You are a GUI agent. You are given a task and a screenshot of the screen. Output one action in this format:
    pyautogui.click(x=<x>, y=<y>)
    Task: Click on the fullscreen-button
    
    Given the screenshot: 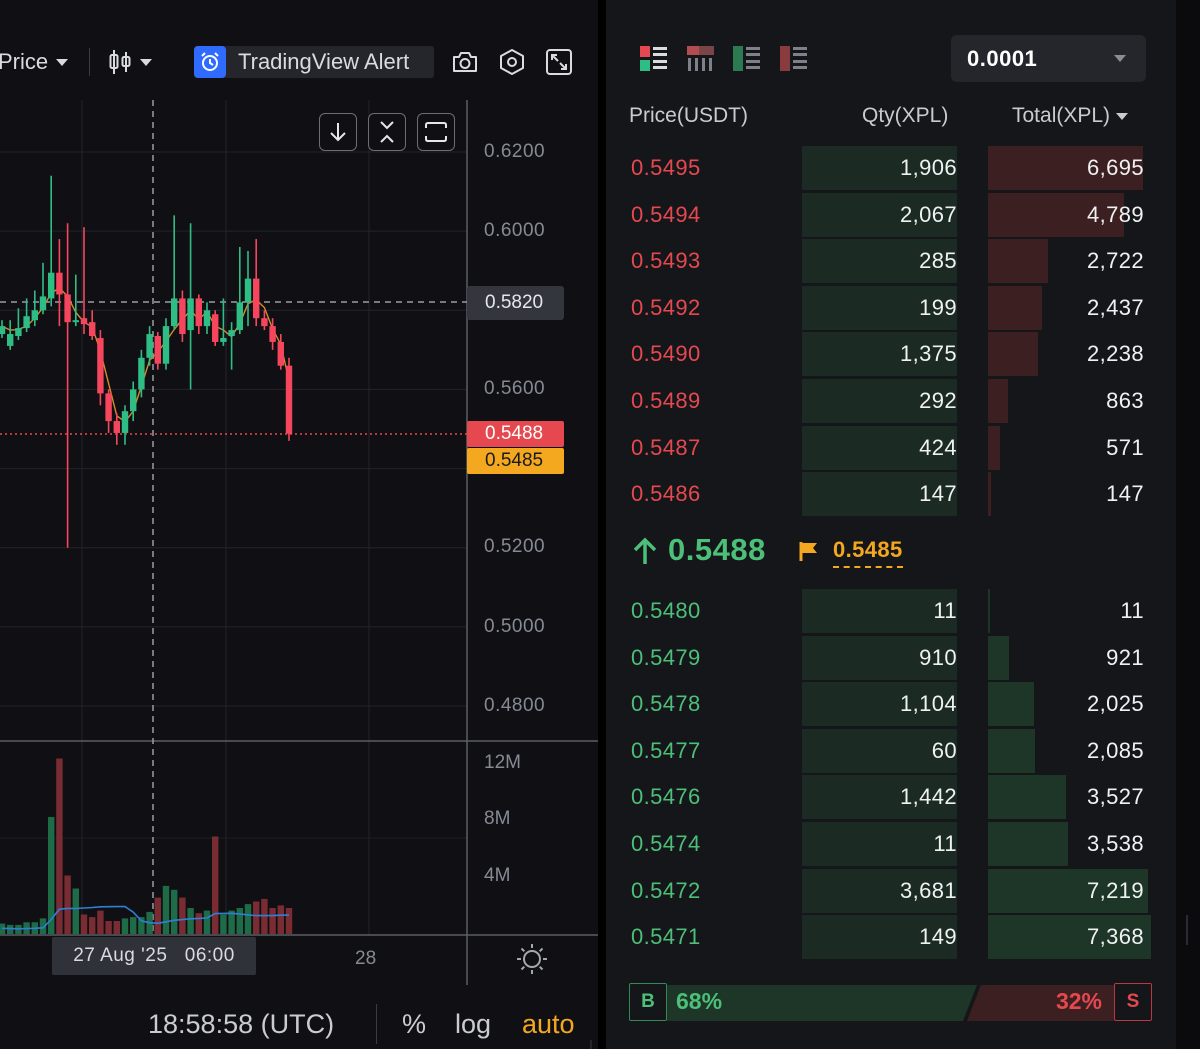 What is the action you would take?
    pyautogui.click(x=559, y=62)
    